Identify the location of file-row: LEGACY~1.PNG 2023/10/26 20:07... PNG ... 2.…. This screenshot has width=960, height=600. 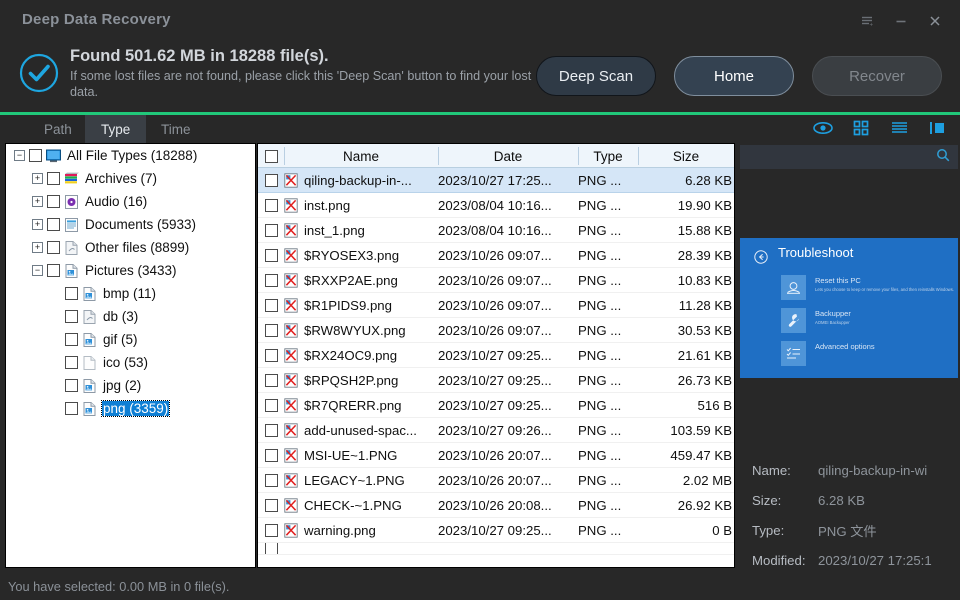
(496, 480).